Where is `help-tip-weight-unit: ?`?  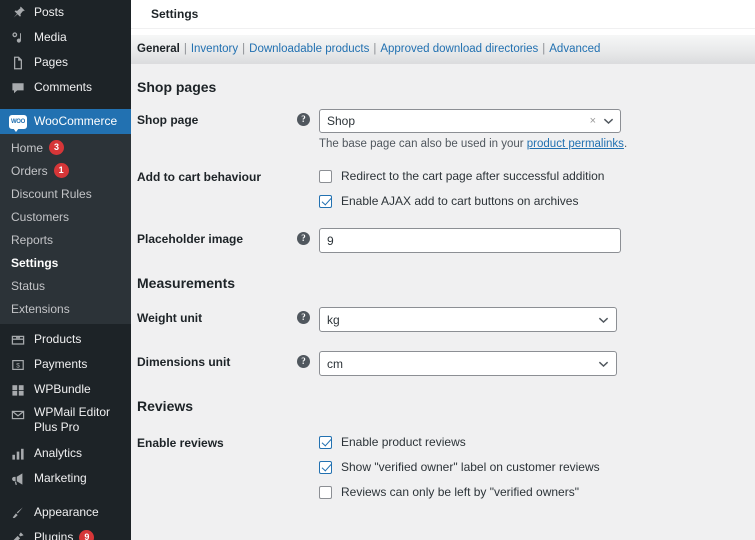
help-tip-weight-unit: ? is located at coordinates (308, 315).